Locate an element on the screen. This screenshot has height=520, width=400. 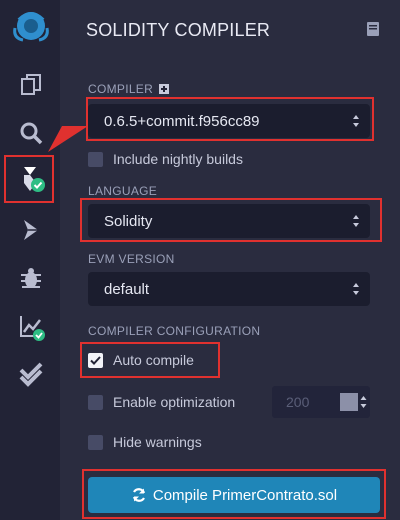
optimization-label: Enable optimization is located at coordinates (174, 402).